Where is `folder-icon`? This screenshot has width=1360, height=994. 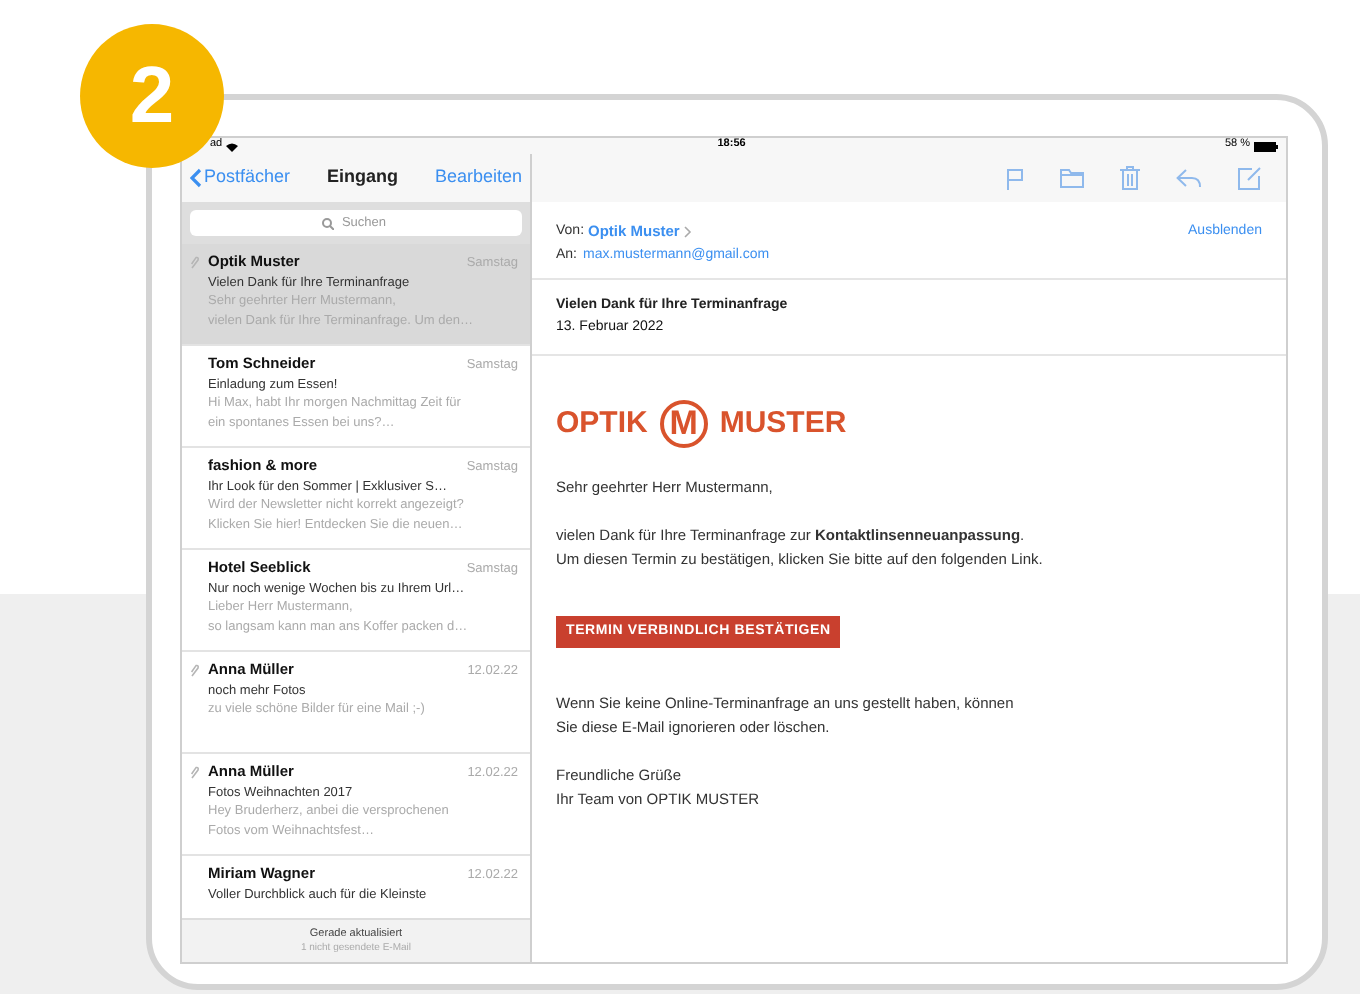
folder-icon is located at coordinates (1072, 178).